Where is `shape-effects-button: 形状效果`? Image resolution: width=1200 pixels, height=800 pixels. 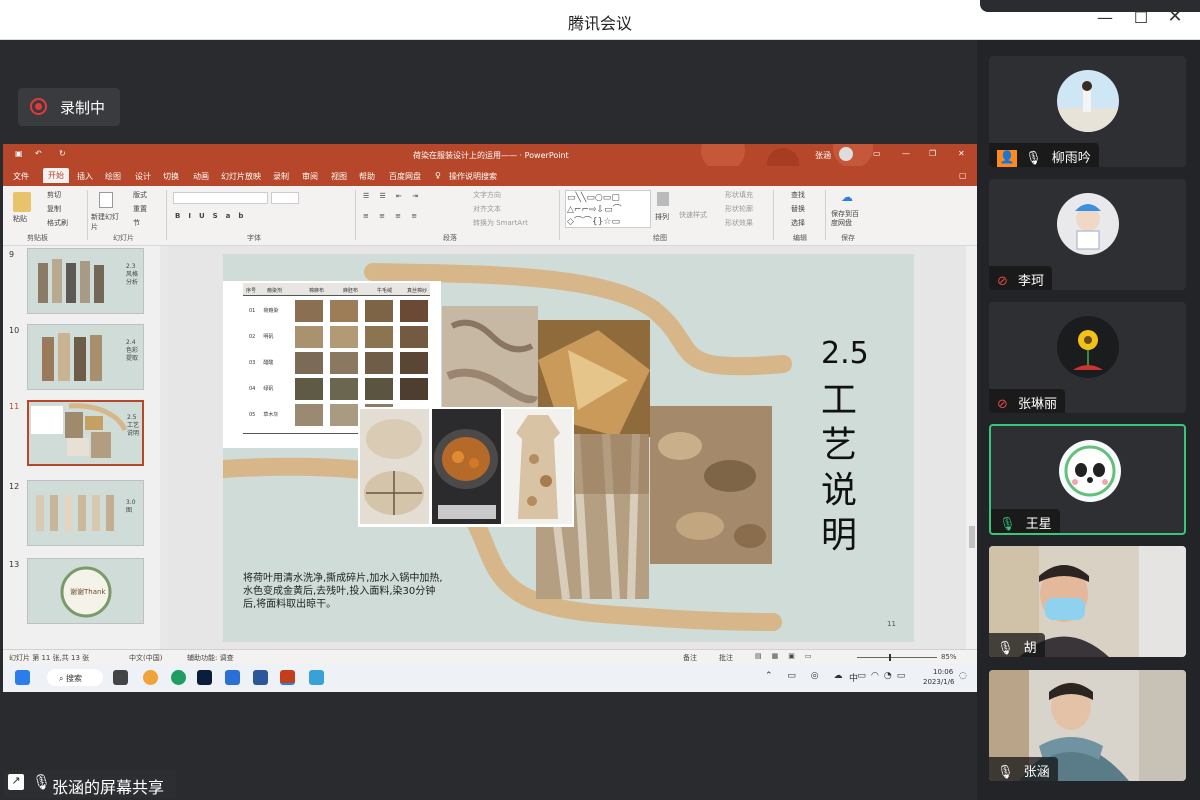 shape-effects-button: 形状效果 is located at coordinates (739, 223).